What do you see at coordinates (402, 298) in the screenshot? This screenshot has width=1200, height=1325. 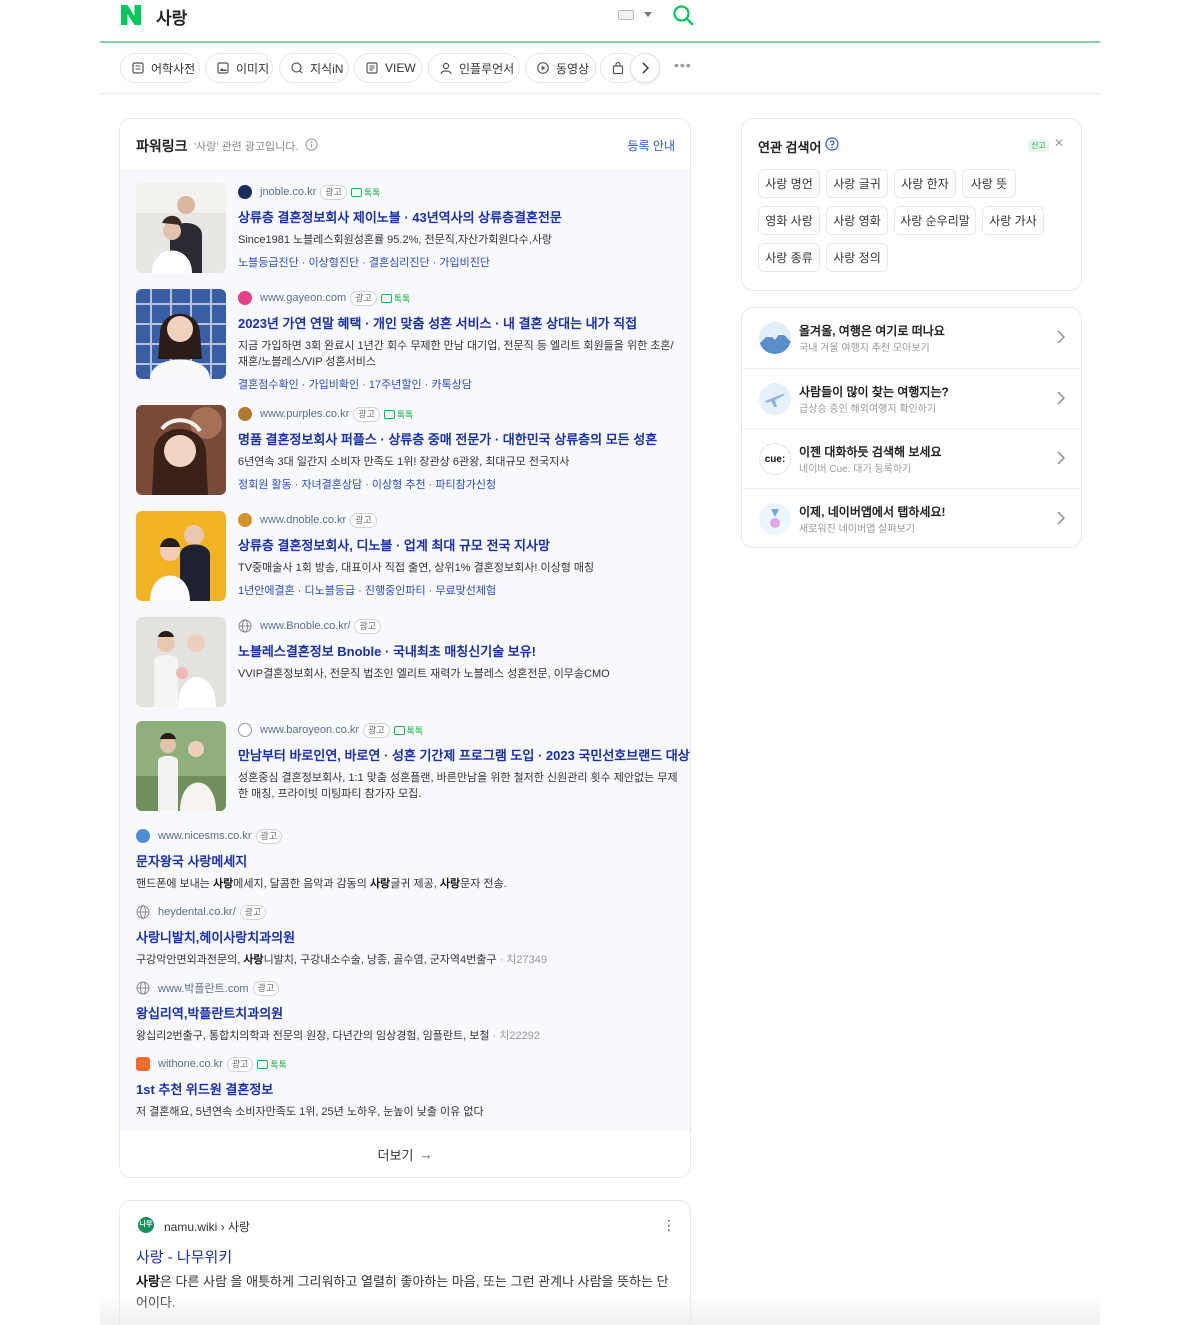 I see `talktalk-label: 톡톡` at bounding box center [402, 298].